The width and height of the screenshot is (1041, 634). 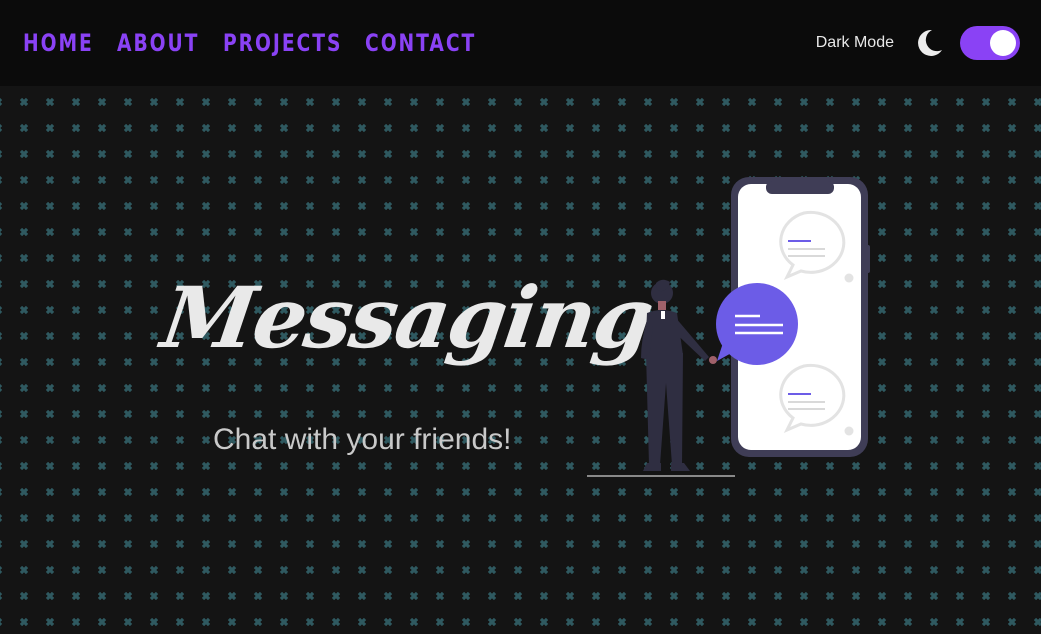 What do you see at coordinates (854, 42) in the screenshot?
I see `dark-mode-label: Dark Mode` at bounding box center [854, 42].